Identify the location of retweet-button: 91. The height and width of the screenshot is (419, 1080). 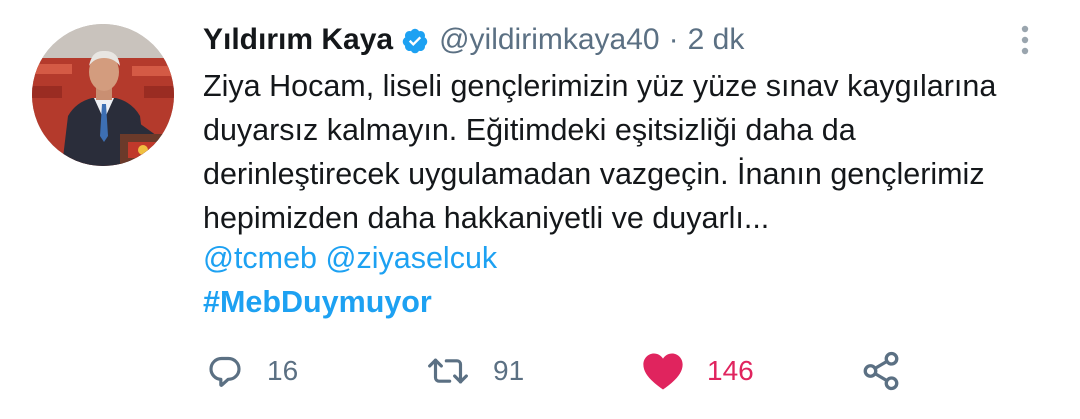
(474, 371).